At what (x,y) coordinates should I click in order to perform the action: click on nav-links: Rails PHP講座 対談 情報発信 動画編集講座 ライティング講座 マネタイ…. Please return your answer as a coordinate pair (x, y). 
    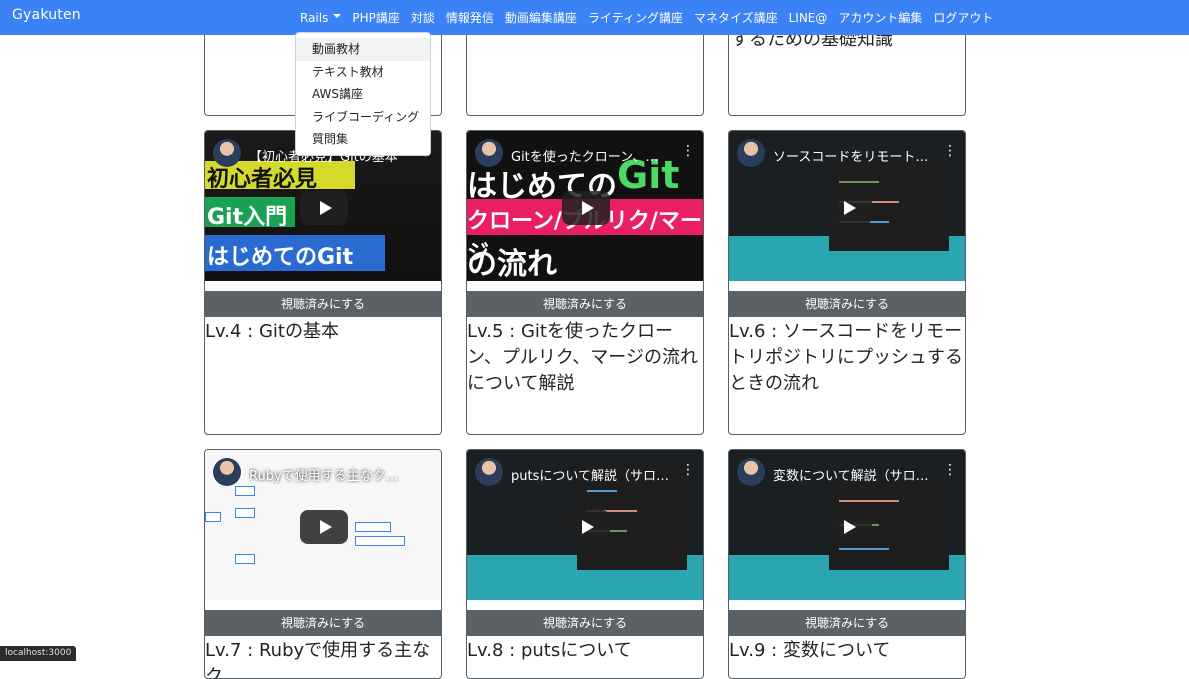
    Looking at the image, I should click on (652, 17).